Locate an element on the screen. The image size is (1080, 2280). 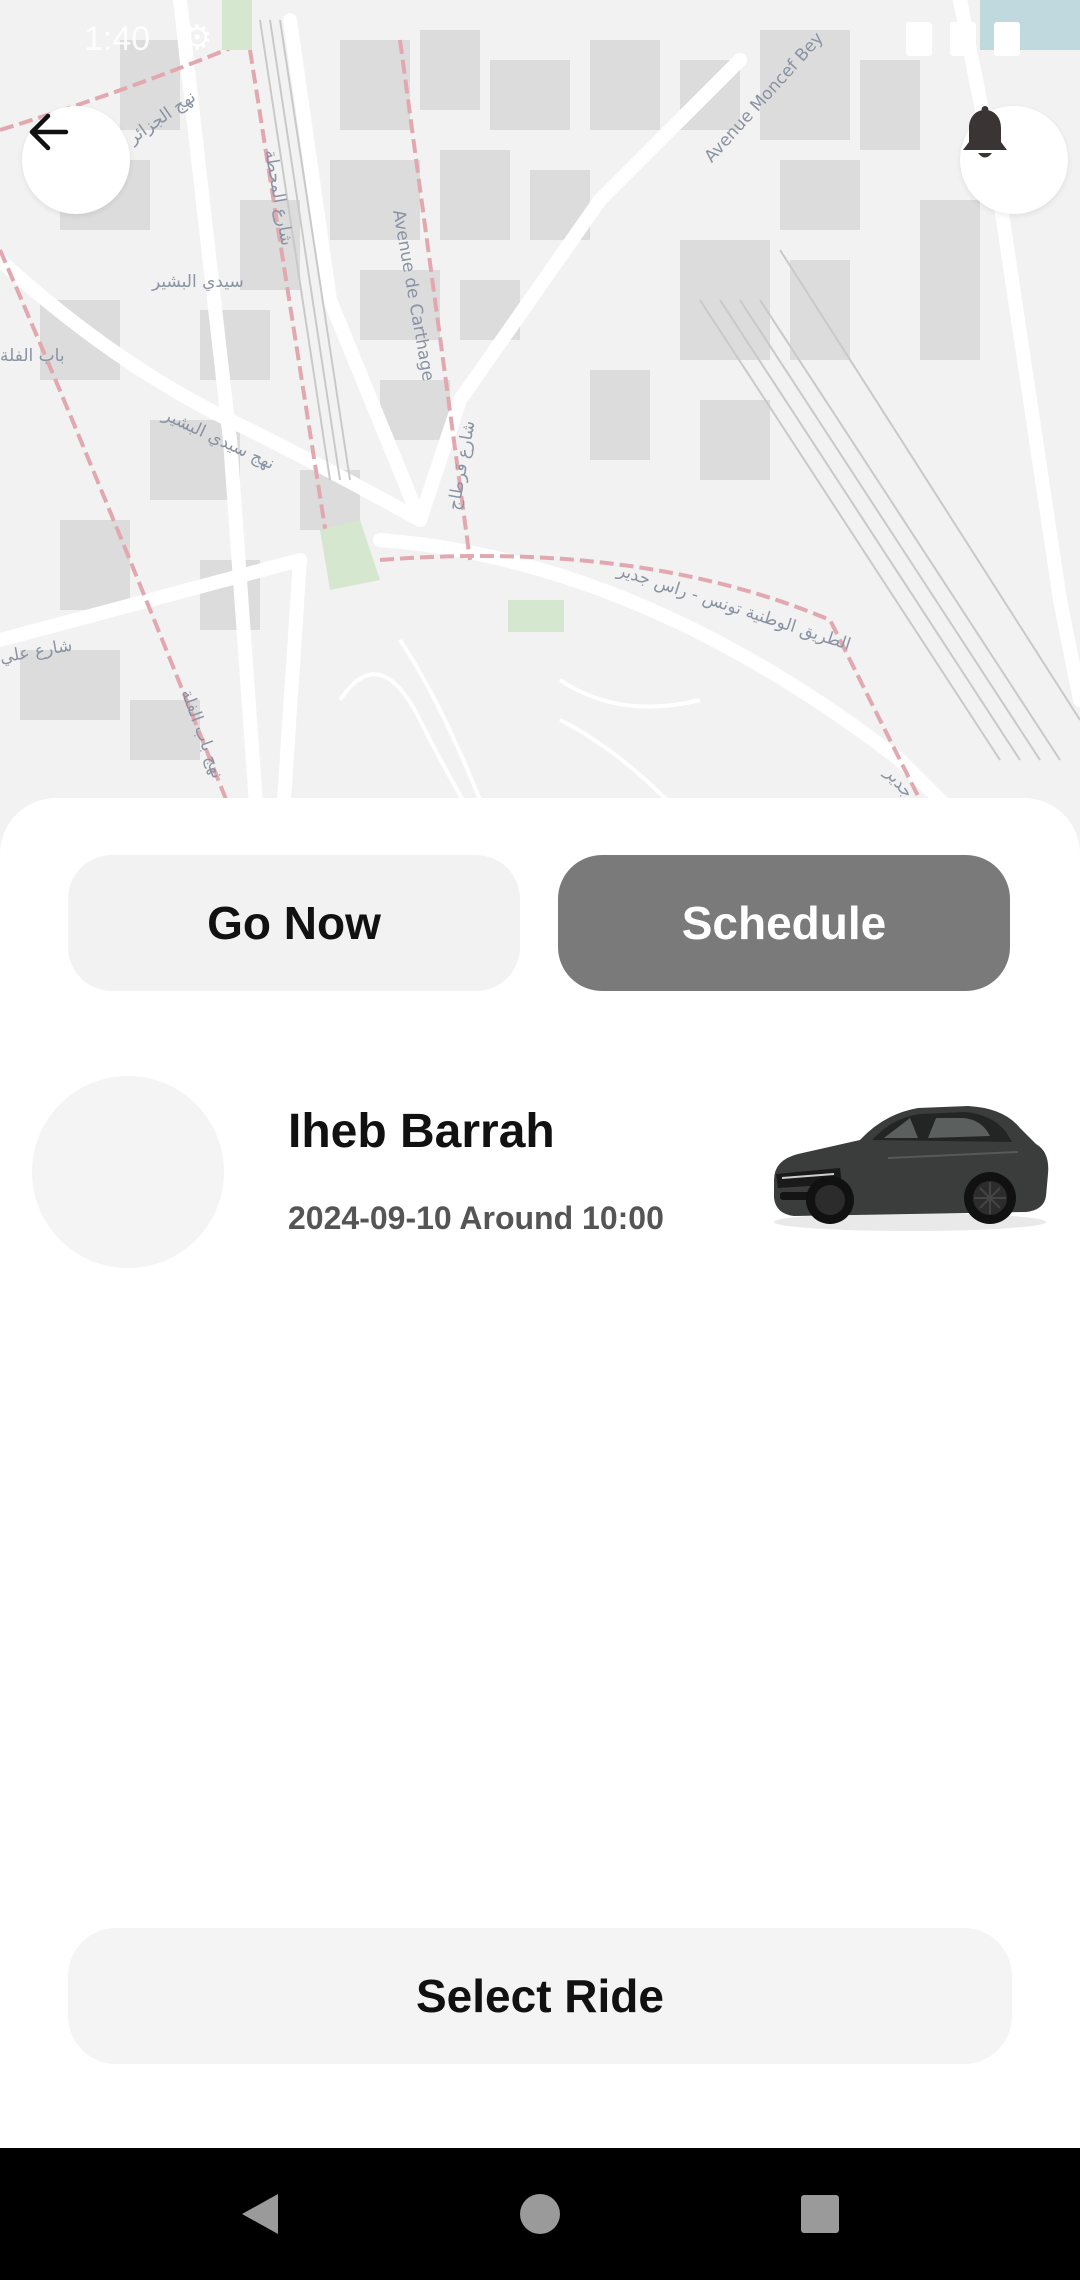
status-icons is located at coordinates (963, 39).